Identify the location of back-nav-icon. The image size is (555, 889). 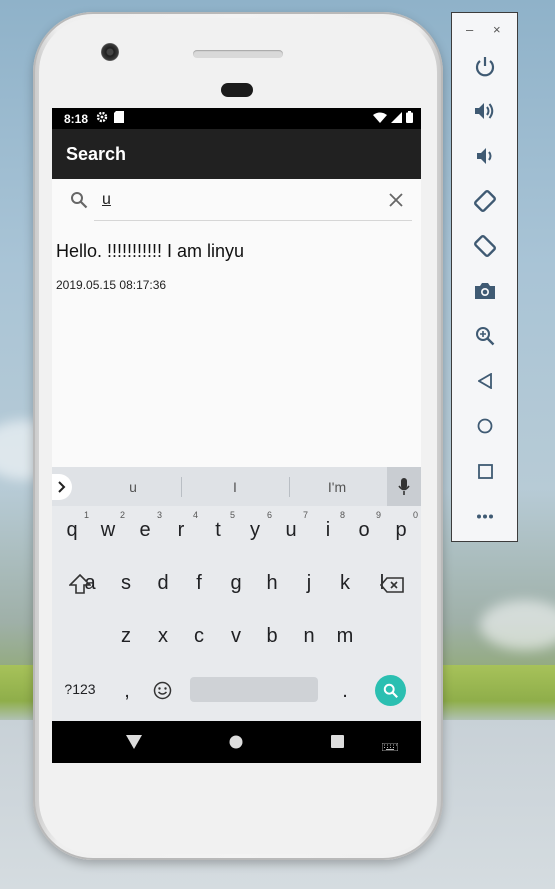
(134, 744).